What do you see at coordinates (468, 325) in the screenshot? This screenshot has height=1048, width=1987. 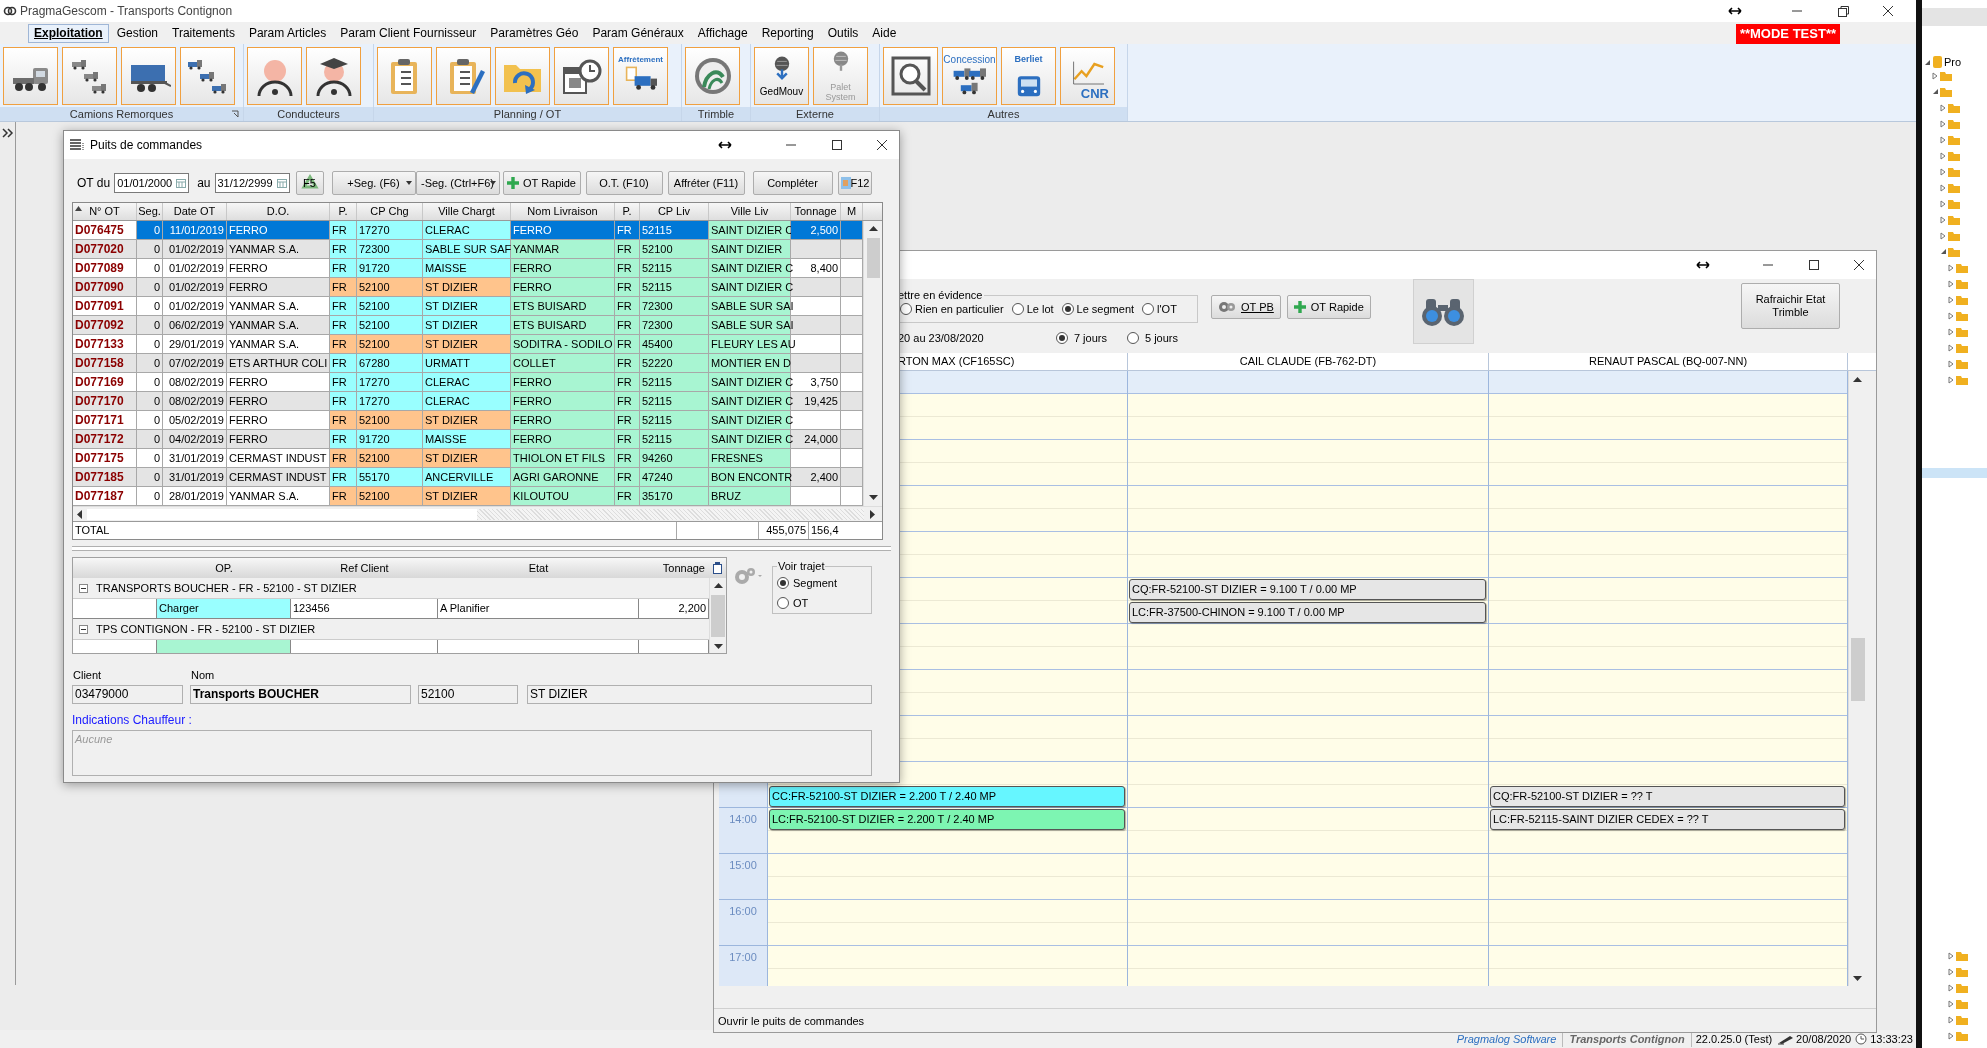 I see `table-row: D077092 0 06/02/2019 YANMAR S.A. FR 52100 ST DIZIER ETS BUISARD FR 72300 SABLE SUR SAI` at bounding box center [468, 325].